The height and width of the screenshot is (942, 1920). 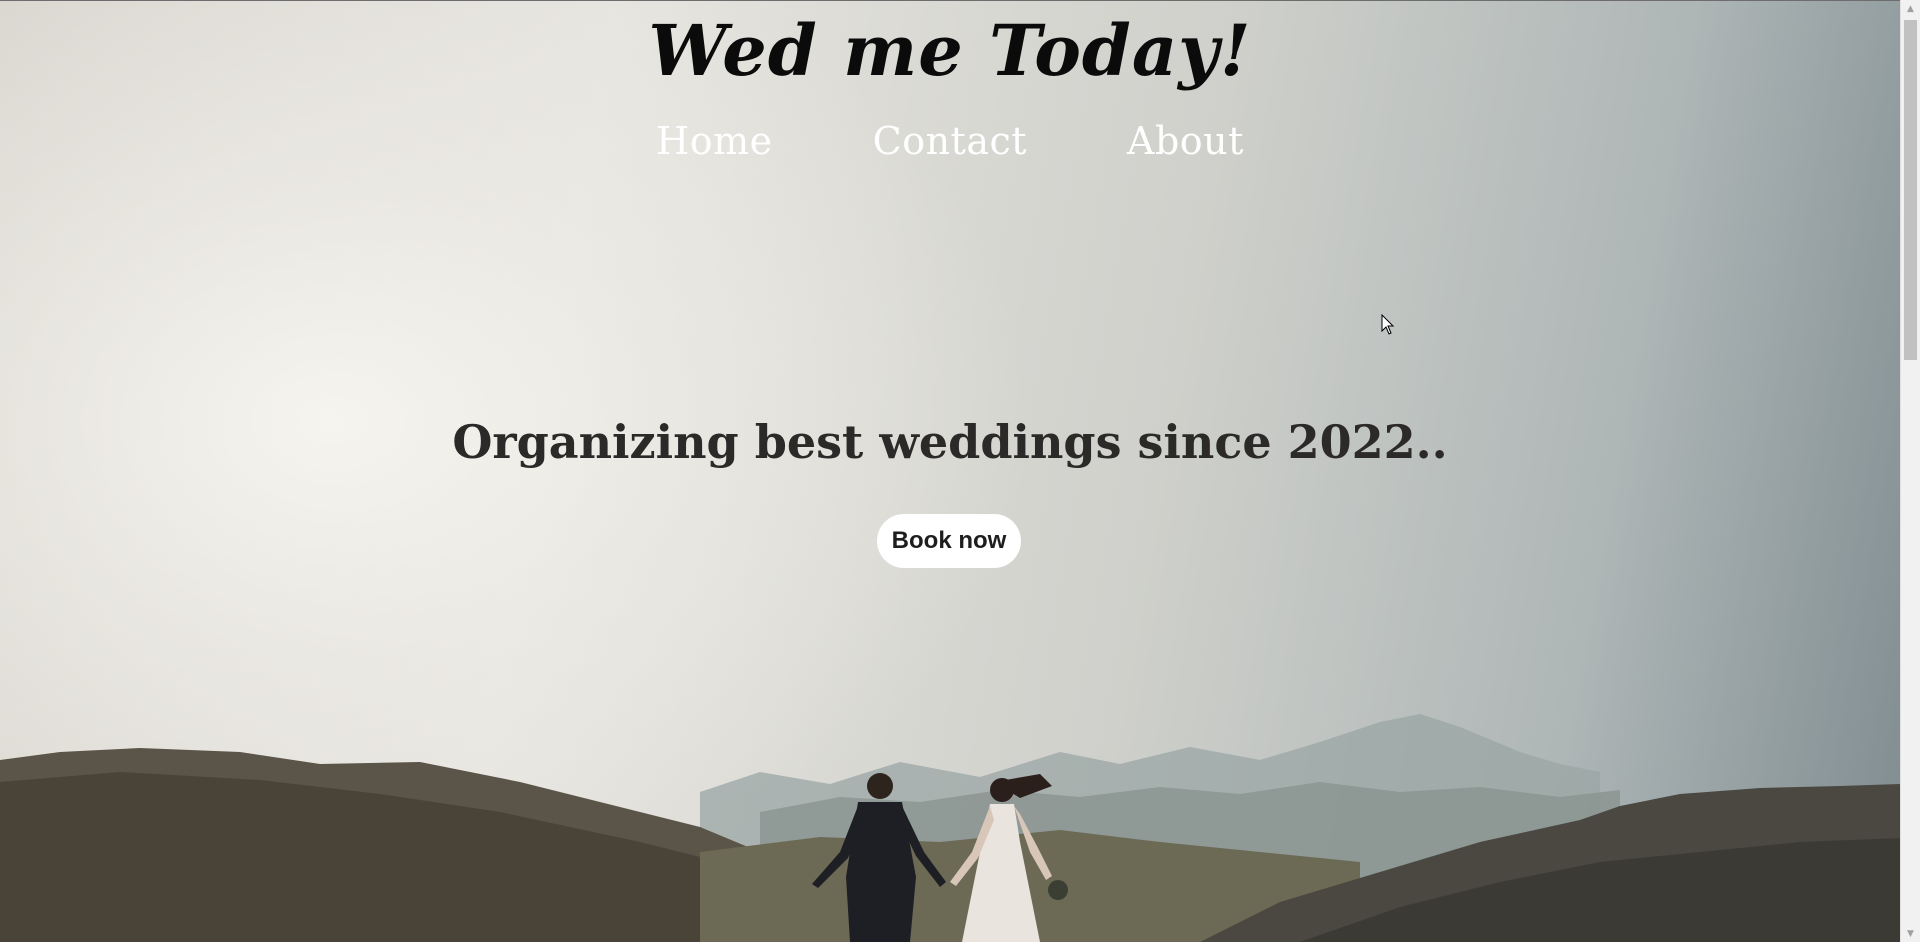 What do you see at coordinates (1910, 190) in the screenshot?
I see `scrollbar-thumb` at bounding box center [1910, 190].